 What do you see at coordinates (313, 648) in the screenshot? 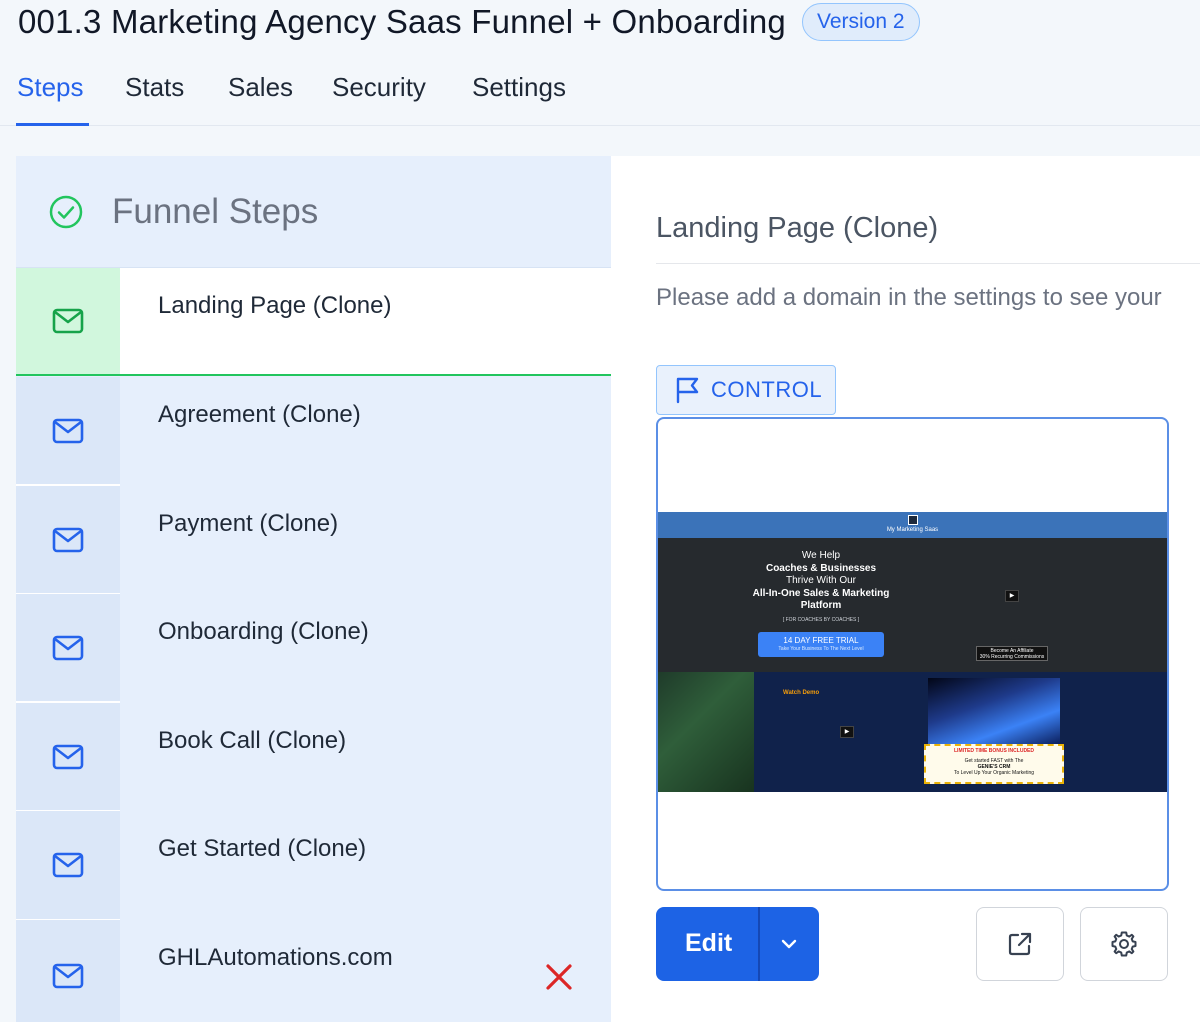
I see `step-onboarding: Onboarding (Clone)` at bounding box center [313, 648].